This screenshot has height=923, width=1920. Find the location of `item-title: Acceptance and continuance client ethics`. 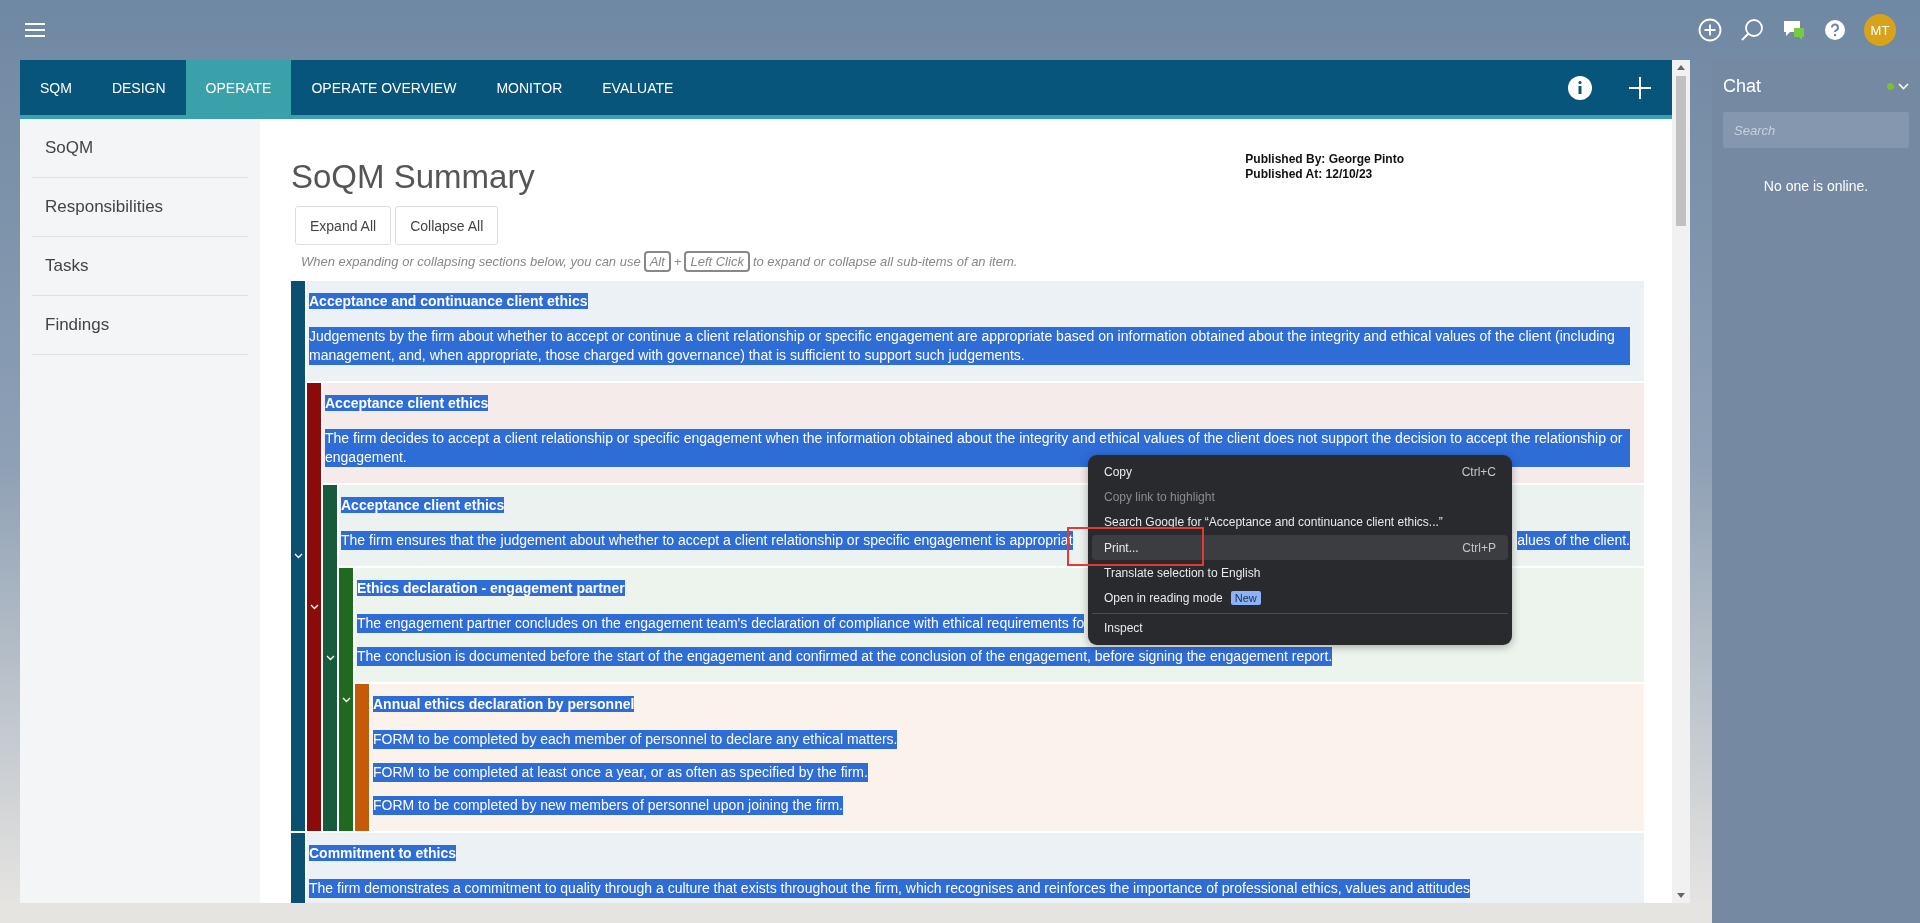

item-title: Acceptance and continuance client ethics is located at coordinates (448, 301).